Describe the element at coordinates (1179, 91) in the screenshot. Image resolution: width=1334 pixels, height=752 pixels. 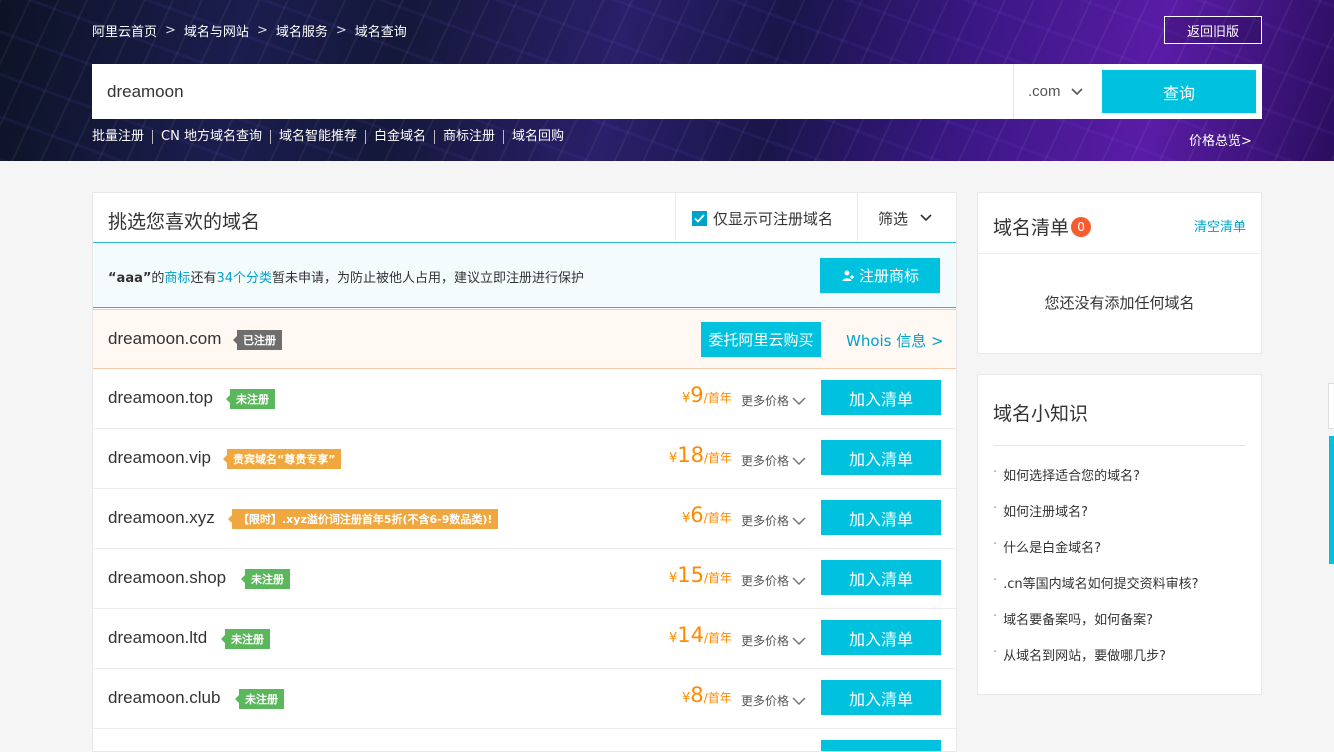
I see `query-button: 查询` at that location.